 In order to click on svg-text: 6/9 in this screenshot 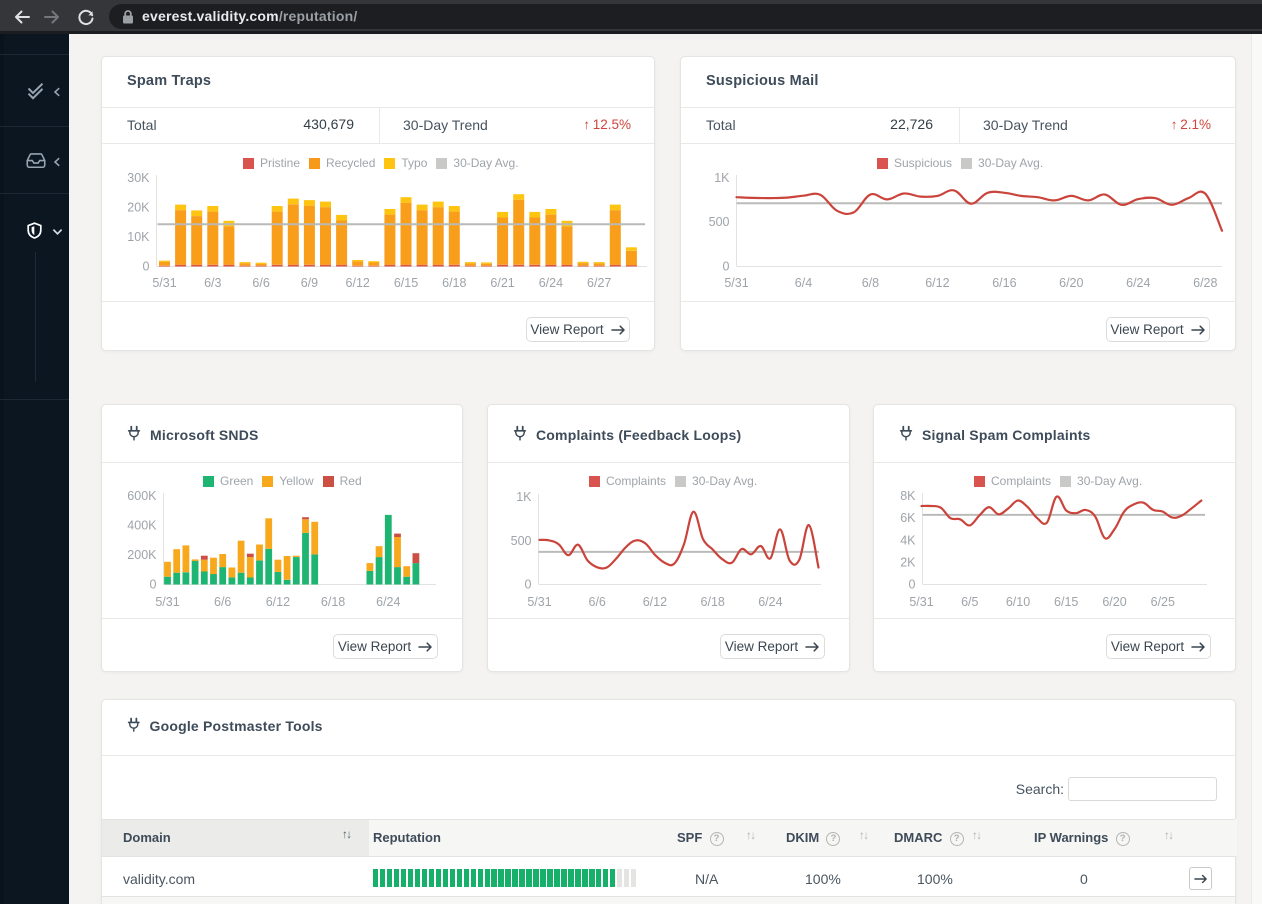, I will do `click(309, 283)`.